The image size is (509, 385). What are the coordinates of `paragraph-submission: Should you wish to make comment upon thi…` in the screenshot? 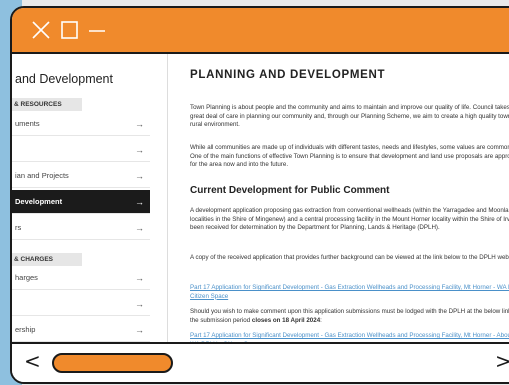 It's located at (349, 316).